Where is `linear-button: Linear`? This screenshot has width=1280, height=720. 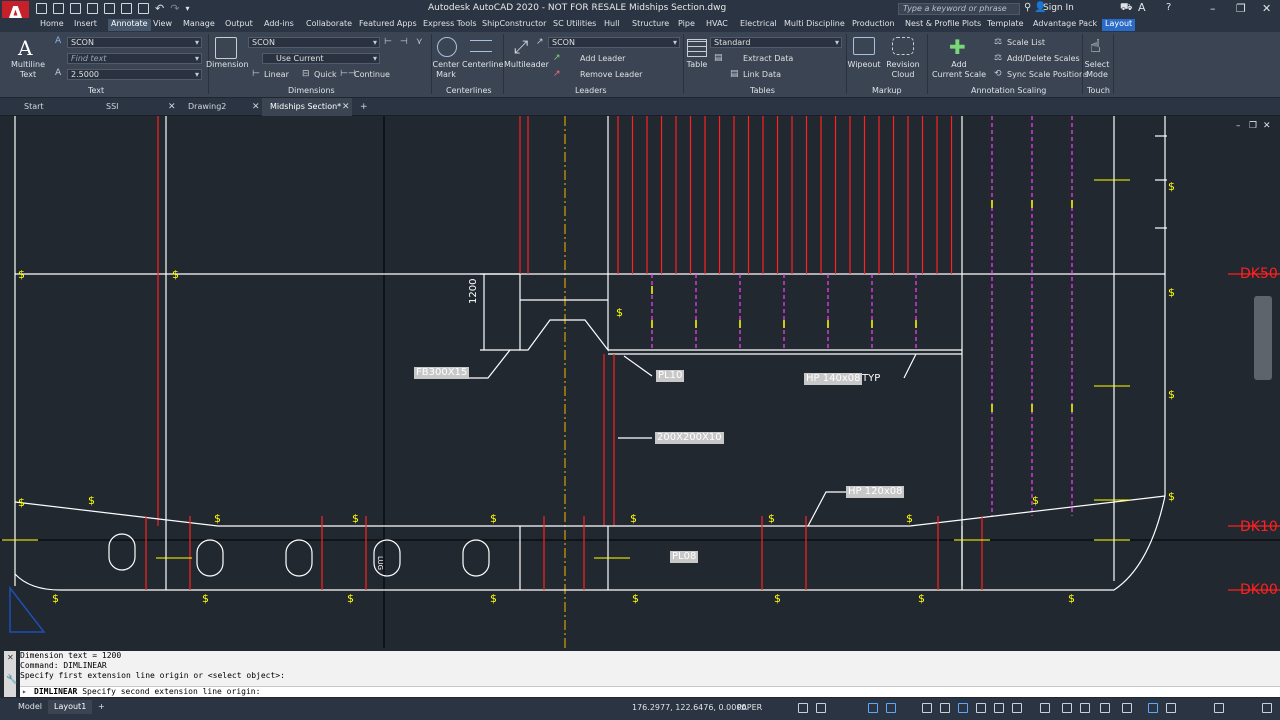 linear-button: Linear is located at coordinates (276, 74).